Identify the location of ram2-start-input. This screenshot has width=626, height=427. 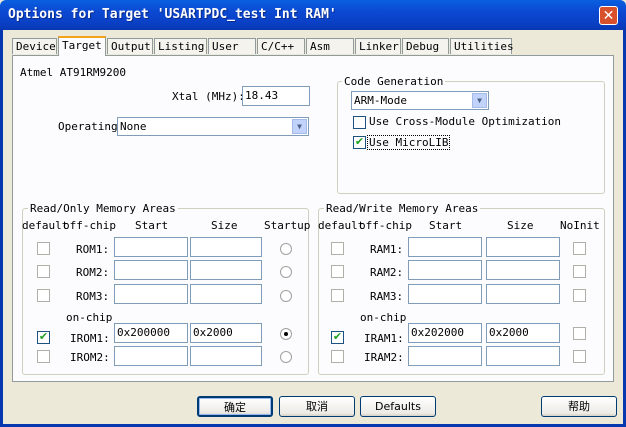
(445, 270).